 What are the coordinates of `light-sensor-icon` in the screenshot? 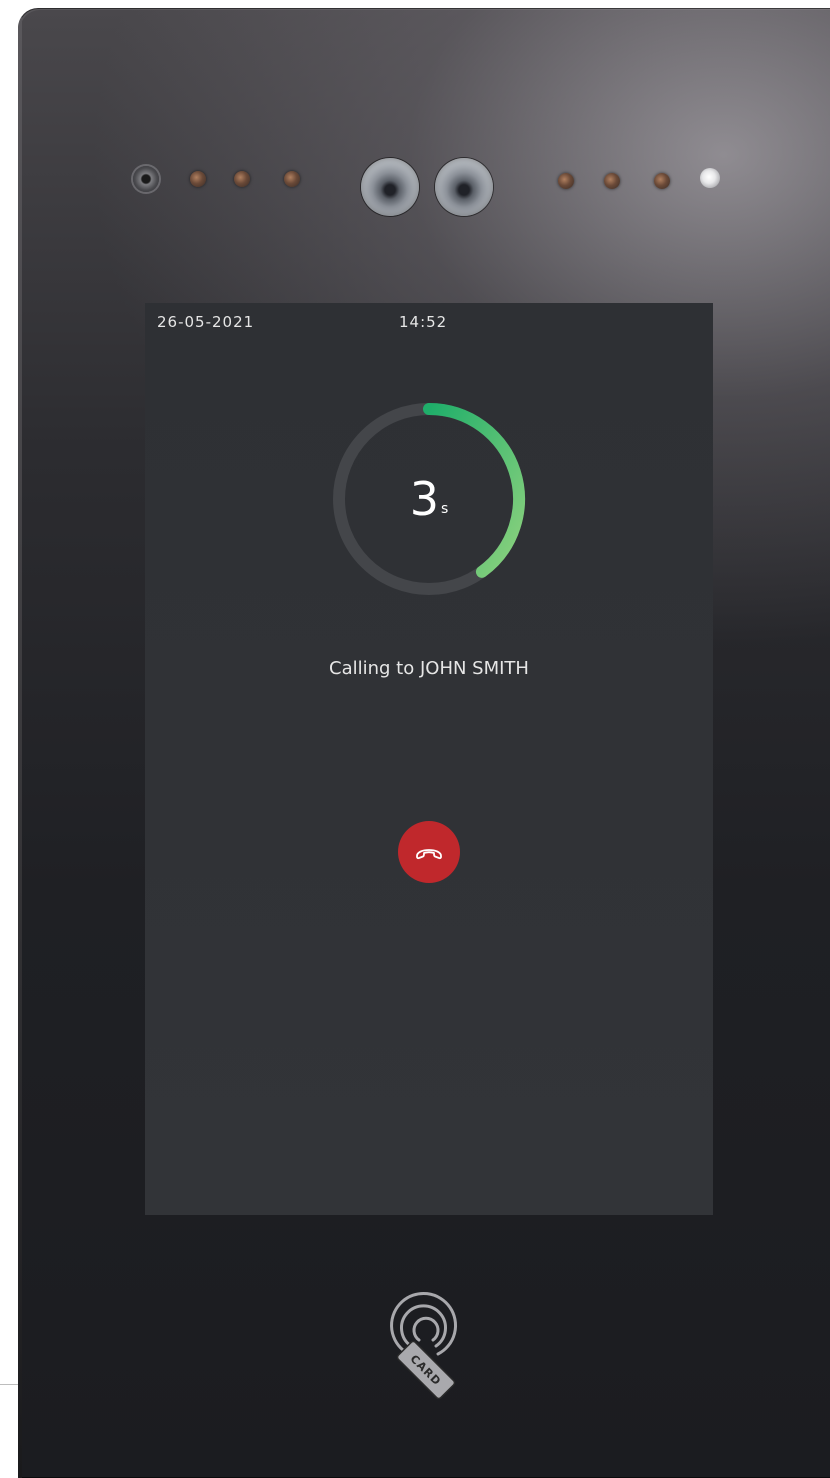 It's located at (710, 178).